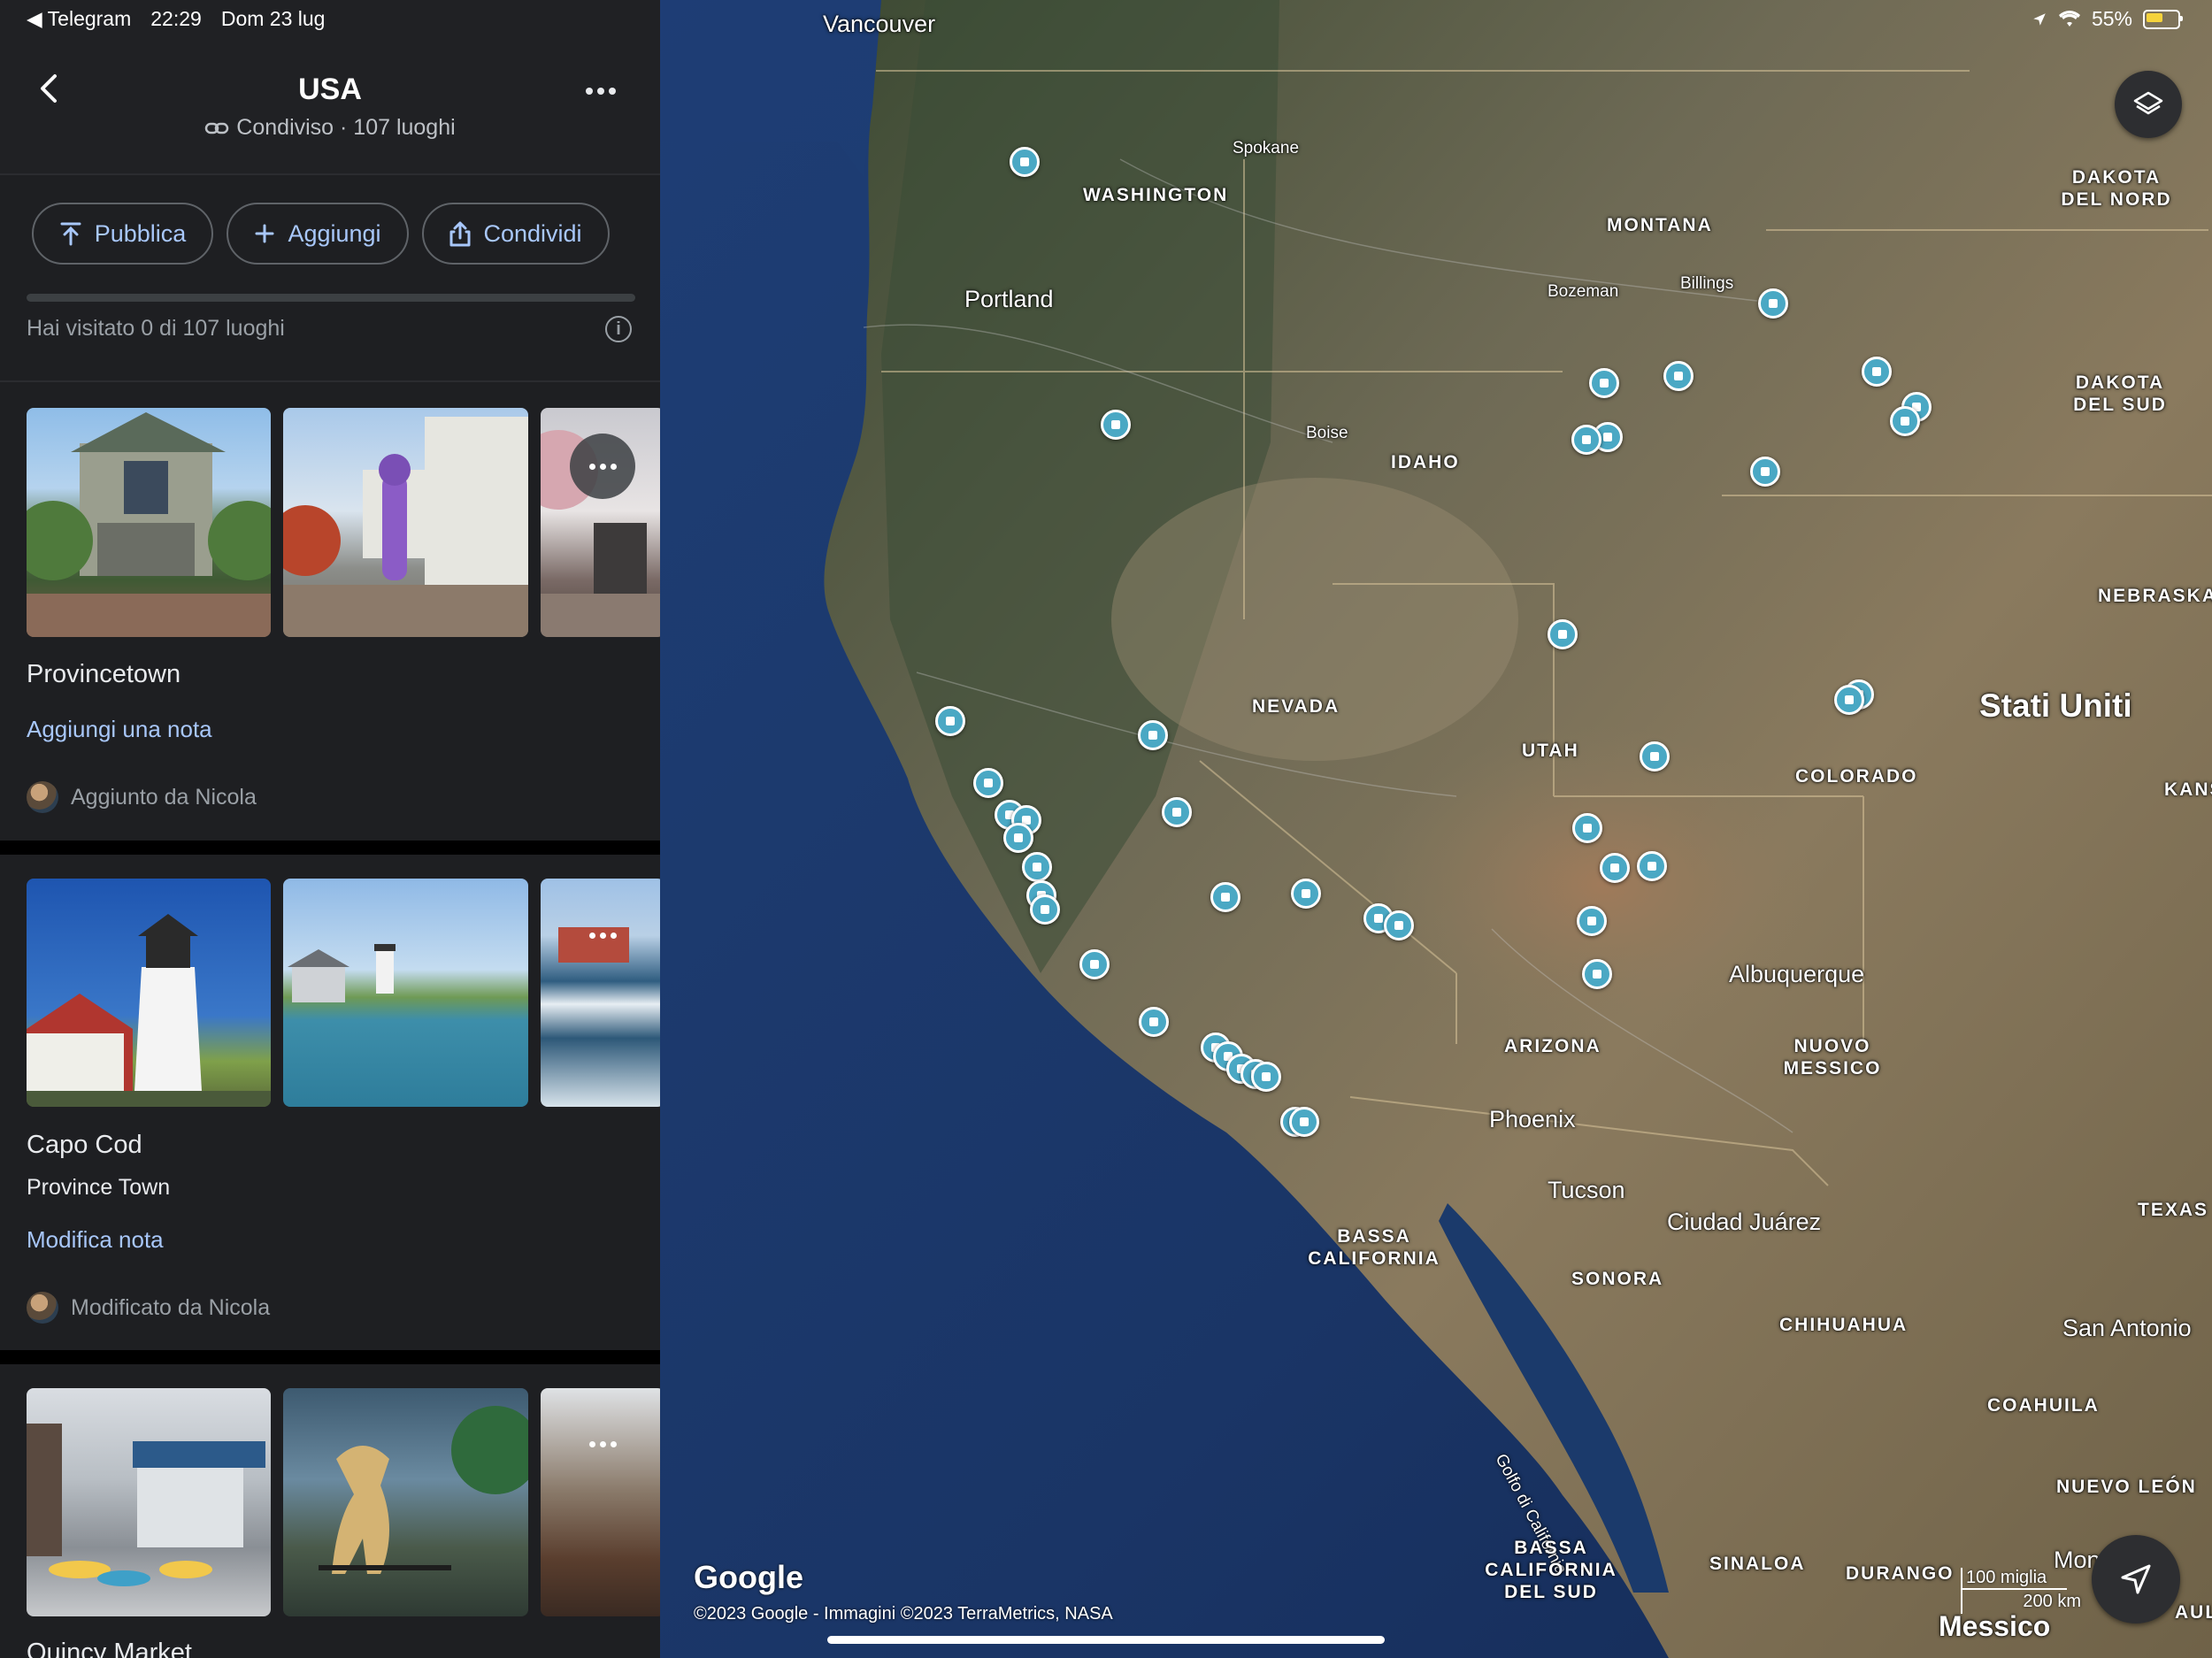  I want to click on map-label-chihuahua: CHIHUAHUA, so click(1843, 1325).